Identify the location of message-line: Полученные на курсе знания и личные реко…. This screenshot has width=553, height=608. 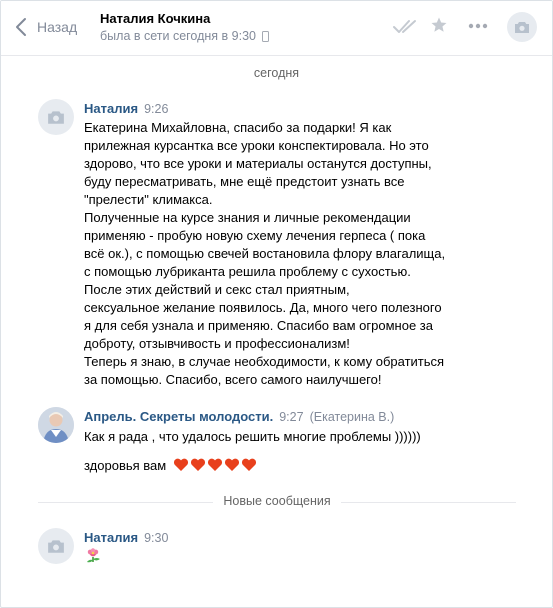
(247, 217).